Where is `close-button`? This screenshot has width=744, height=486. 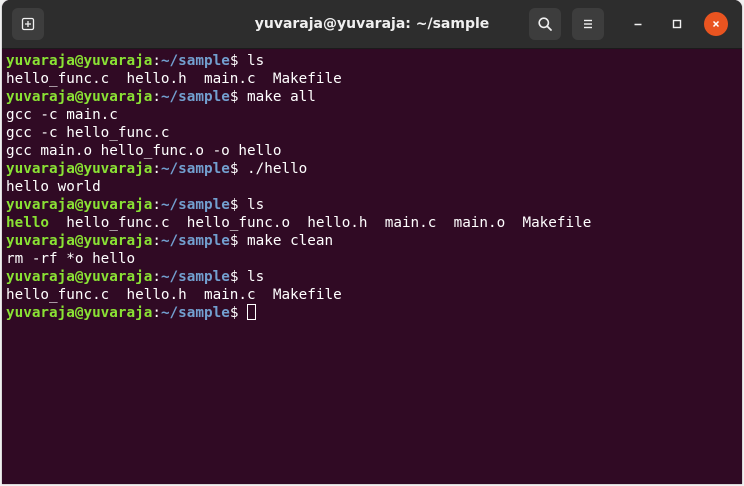
close-button is located at coordinates (716, 24).